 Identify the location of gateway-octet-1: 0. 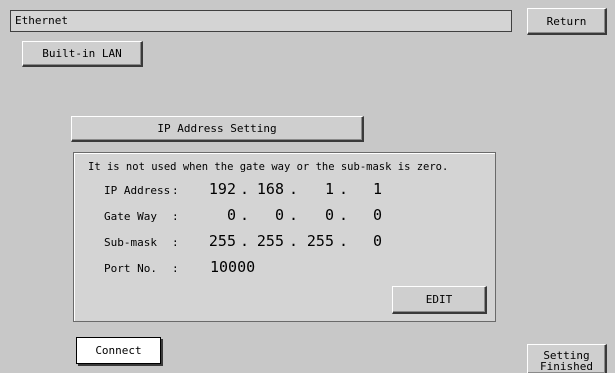
(231, 215).